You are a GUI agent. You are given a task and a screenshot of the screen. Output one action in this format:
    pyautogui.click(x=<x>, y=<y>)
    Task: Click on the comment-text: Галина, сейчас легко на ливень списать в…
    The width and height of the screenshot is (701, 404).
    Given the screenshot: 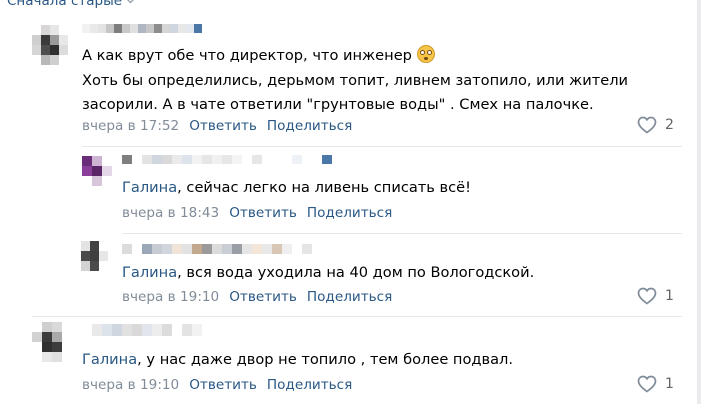 What is the action you would take?
    pyautogui.click(x=296, y=187)
    